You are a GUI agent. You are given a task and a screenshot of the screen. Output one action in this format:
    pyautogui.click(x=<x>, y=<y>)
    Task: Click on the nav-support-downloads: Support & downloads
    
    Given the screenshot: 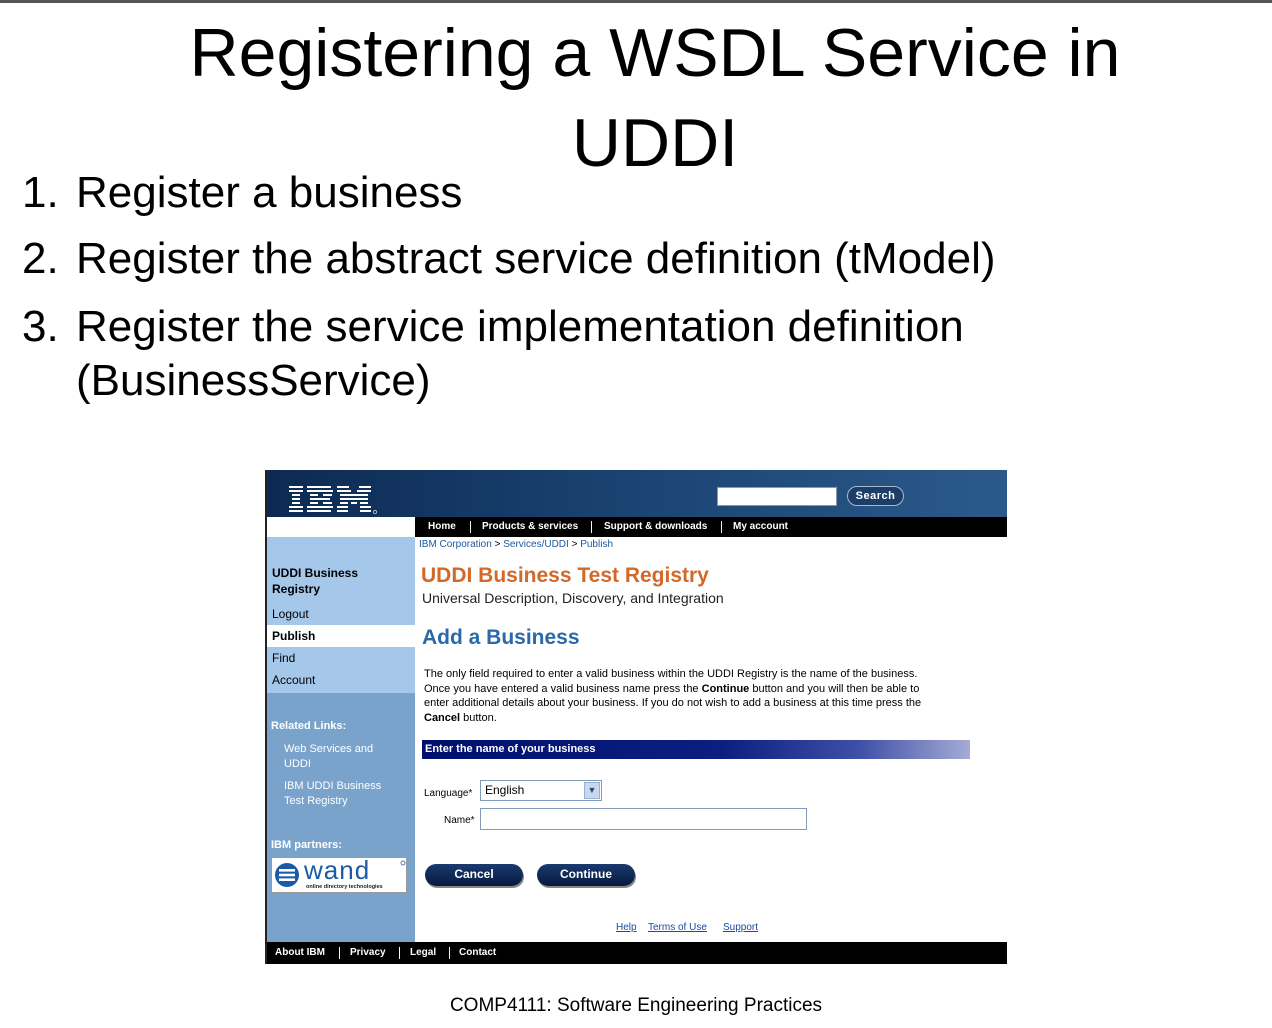 What is the action you would take?
    pyautogui.click(x=655, y=527)
    